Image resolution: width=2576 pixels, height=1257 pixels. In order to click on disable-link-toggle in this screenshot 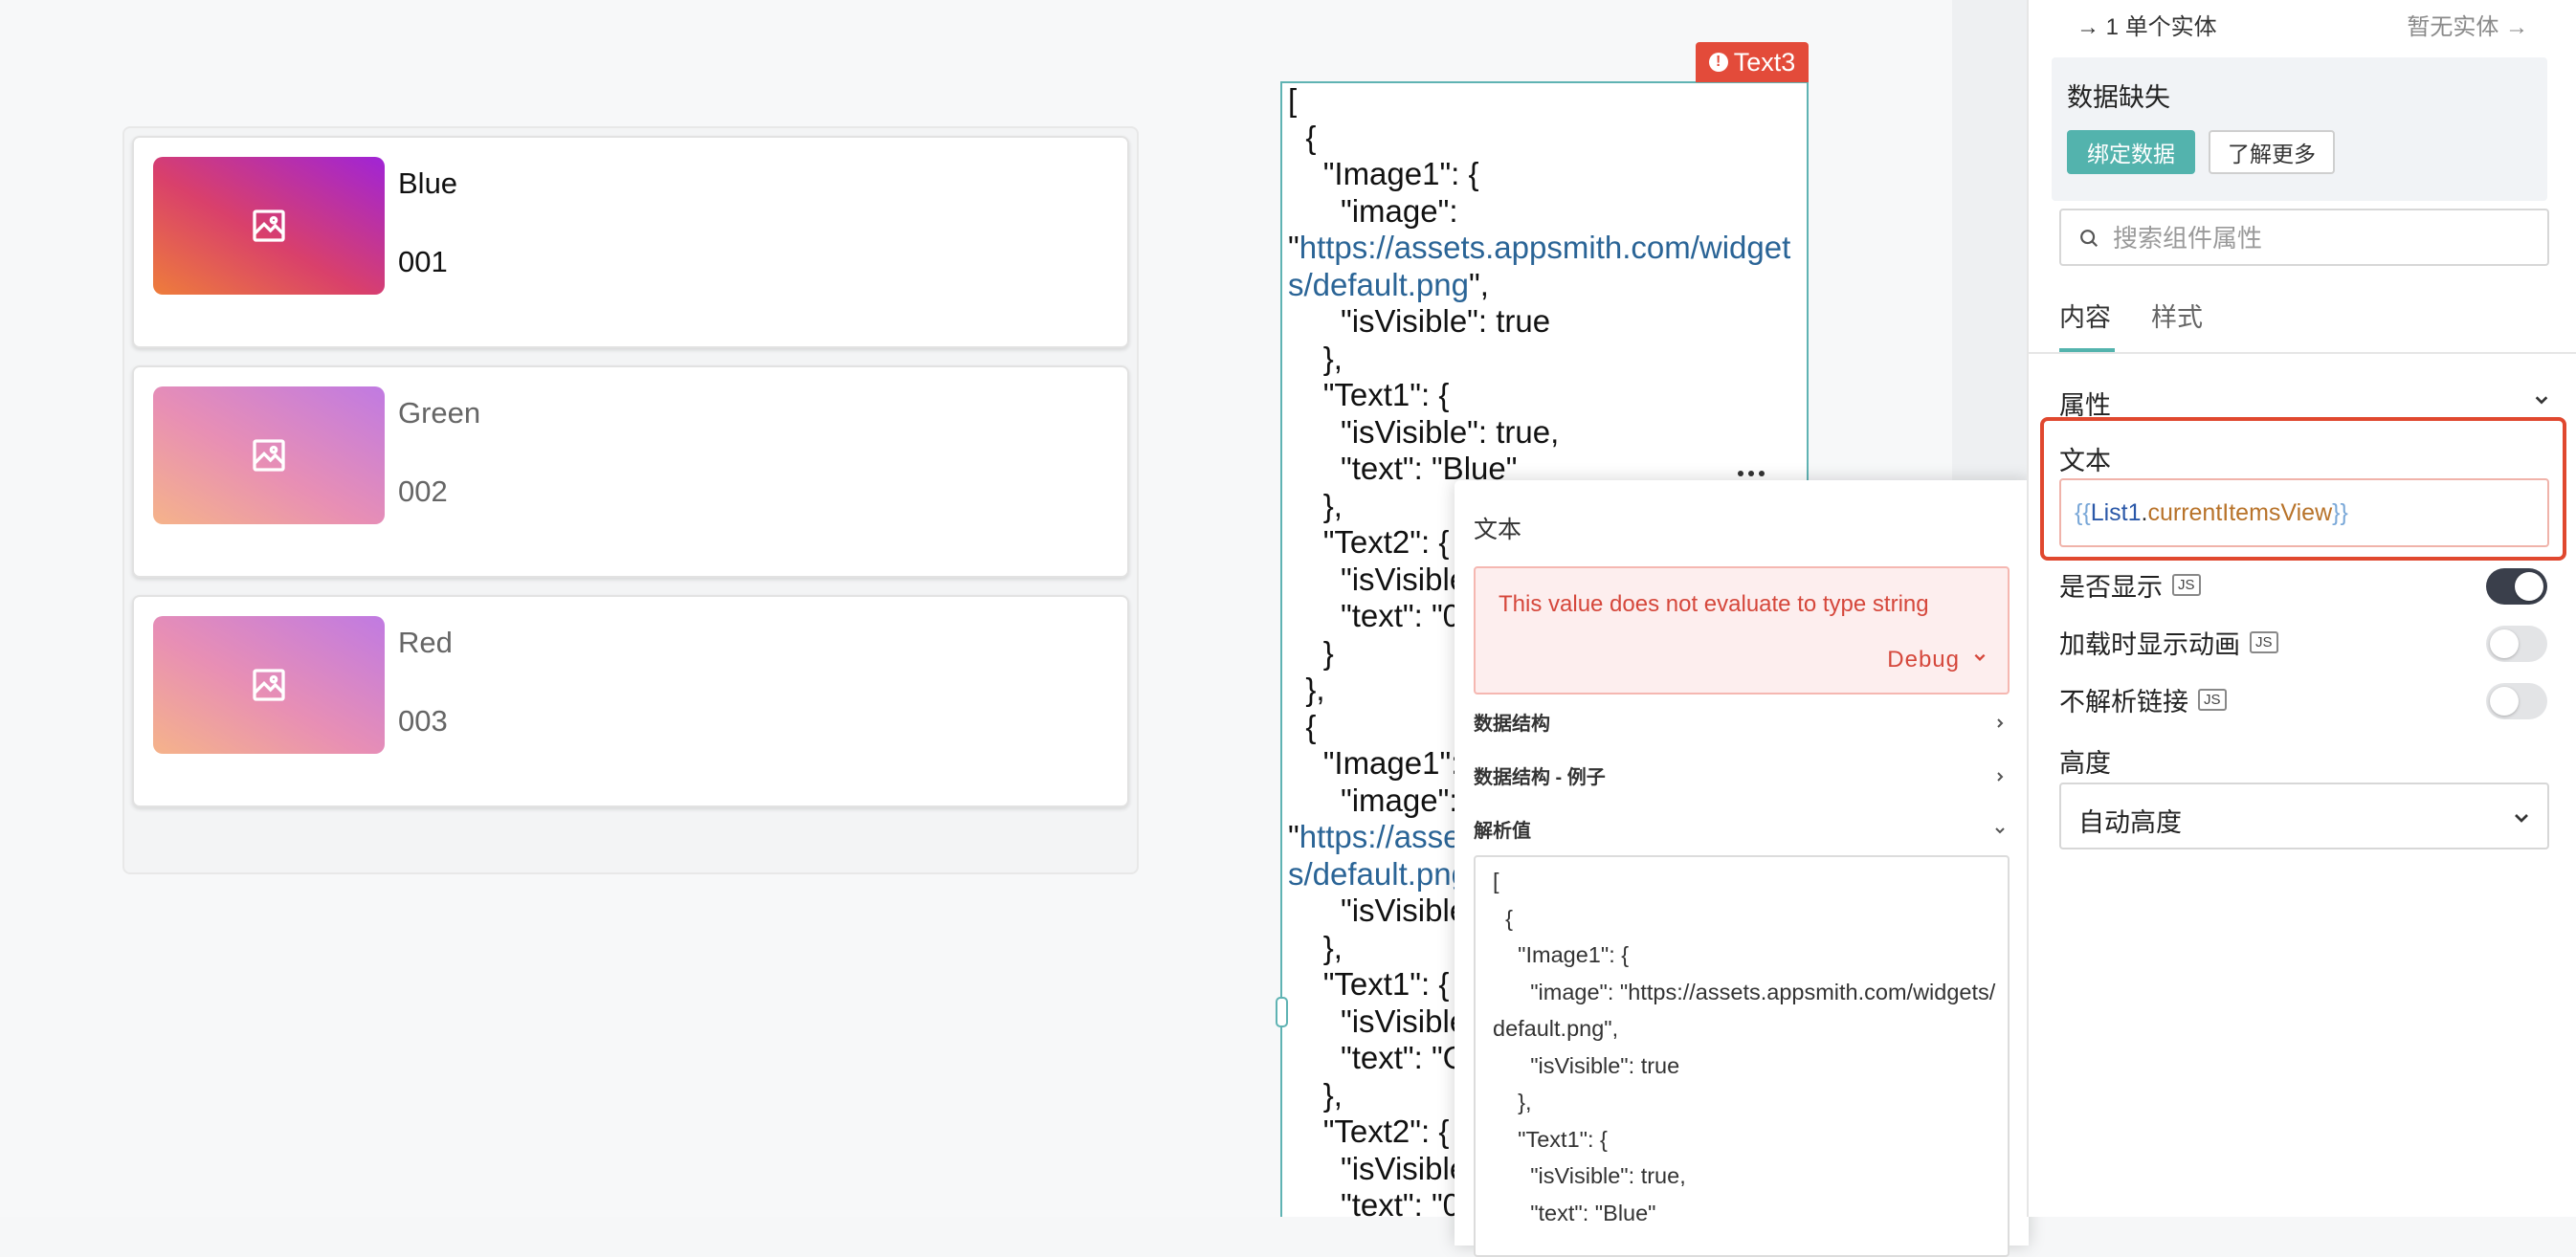, I will do `click(2516, 701)`.